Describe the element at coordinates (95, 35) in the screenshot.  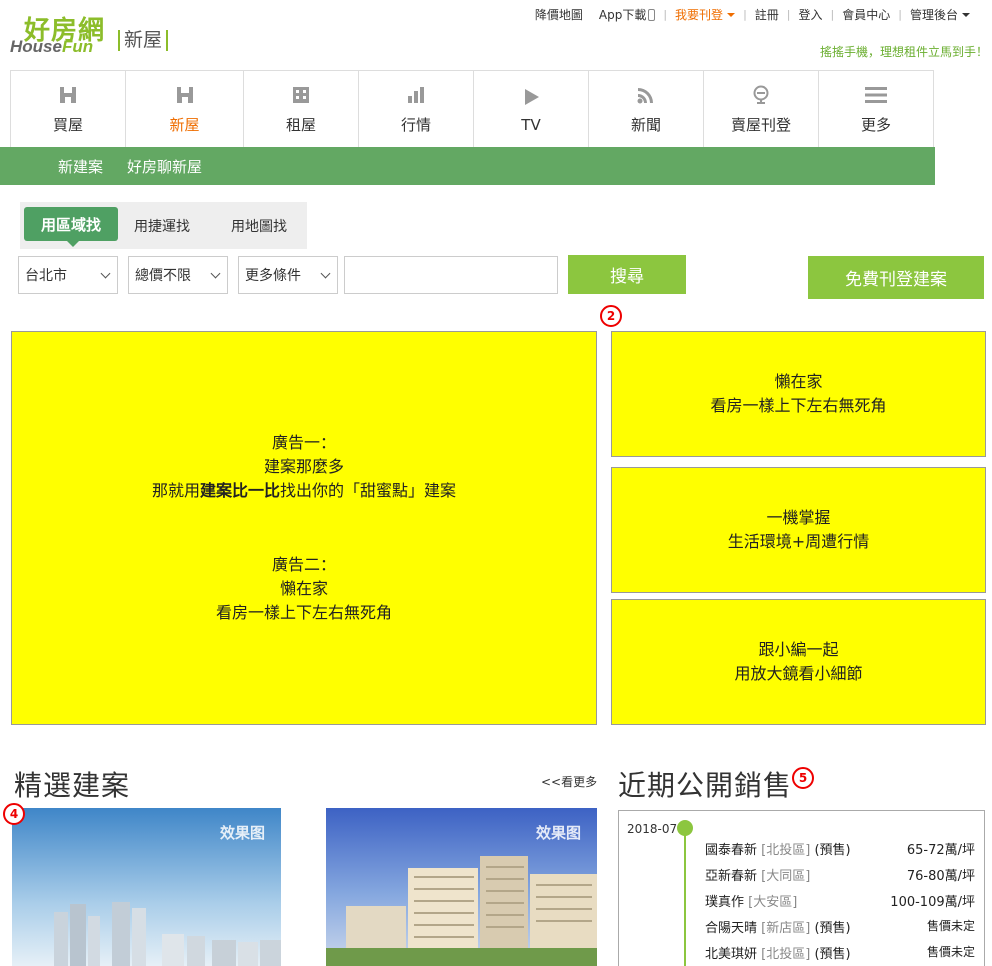
I see `site-logo: 好房網 HouseFun 新屋` at that location.